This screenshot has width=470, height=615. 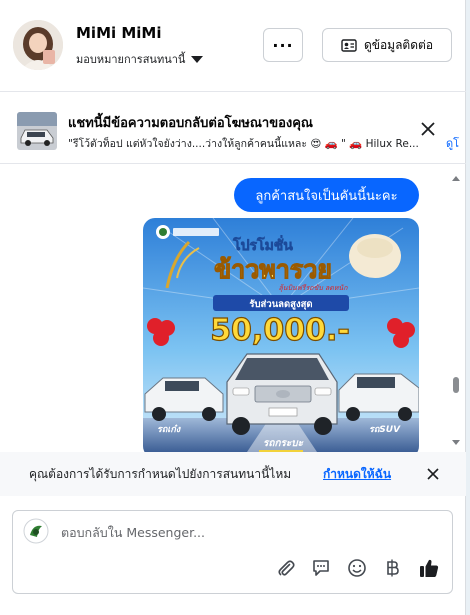 I want to click on promo-label-suv: รถSUV, so click(x=385, y=430).